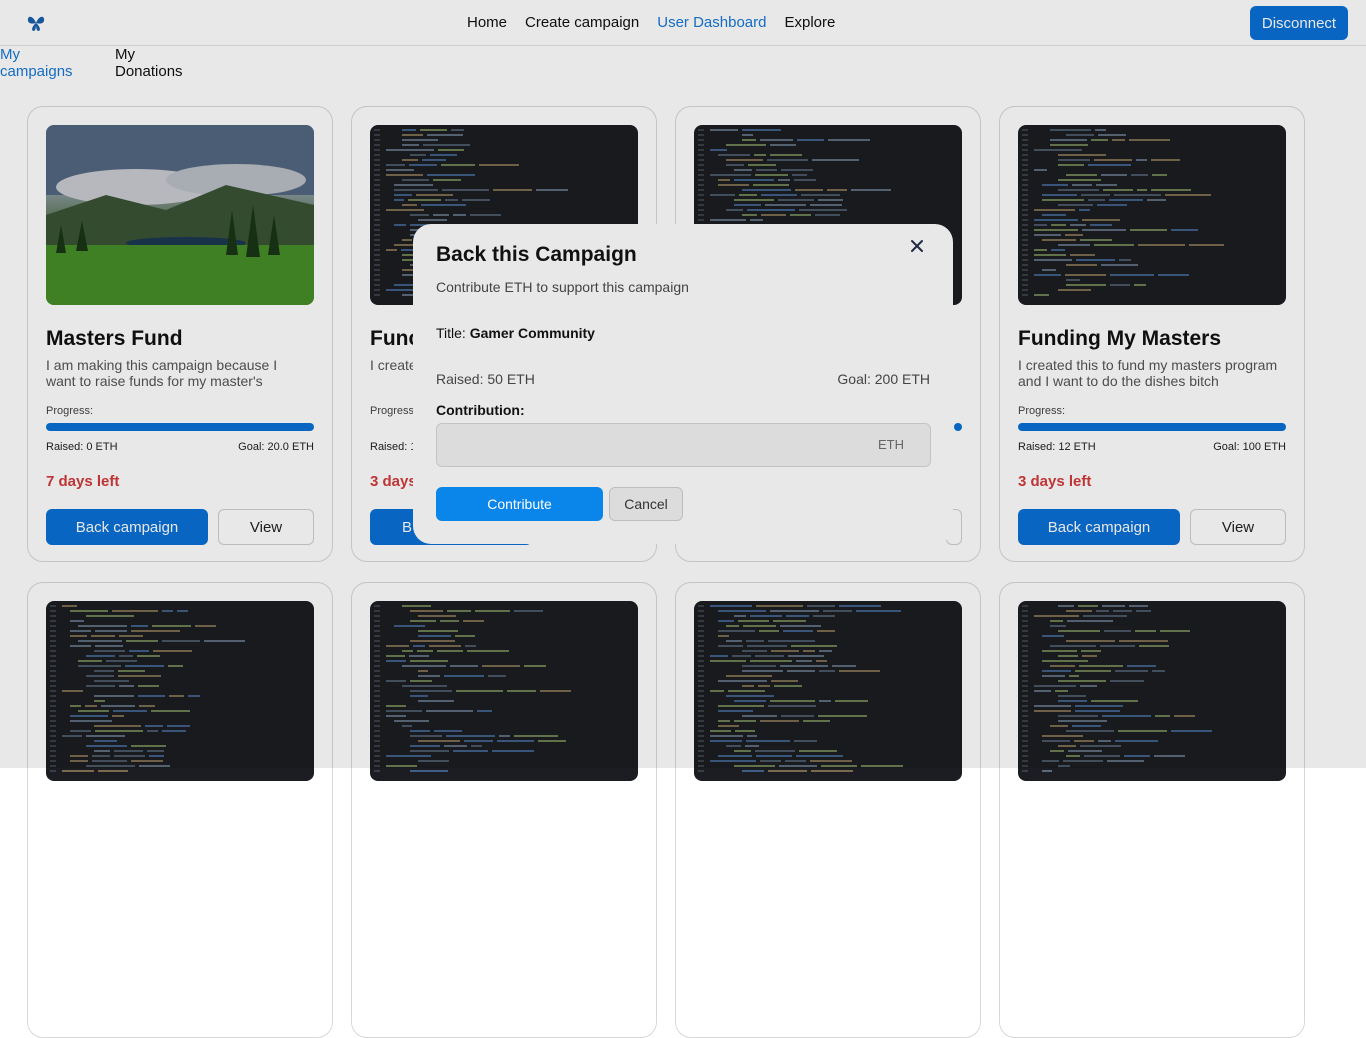  What do you see at coordinates (891, 444) in the screenshot?
I see `eth-unit-label: ETH` at bounding box center [891, 444].